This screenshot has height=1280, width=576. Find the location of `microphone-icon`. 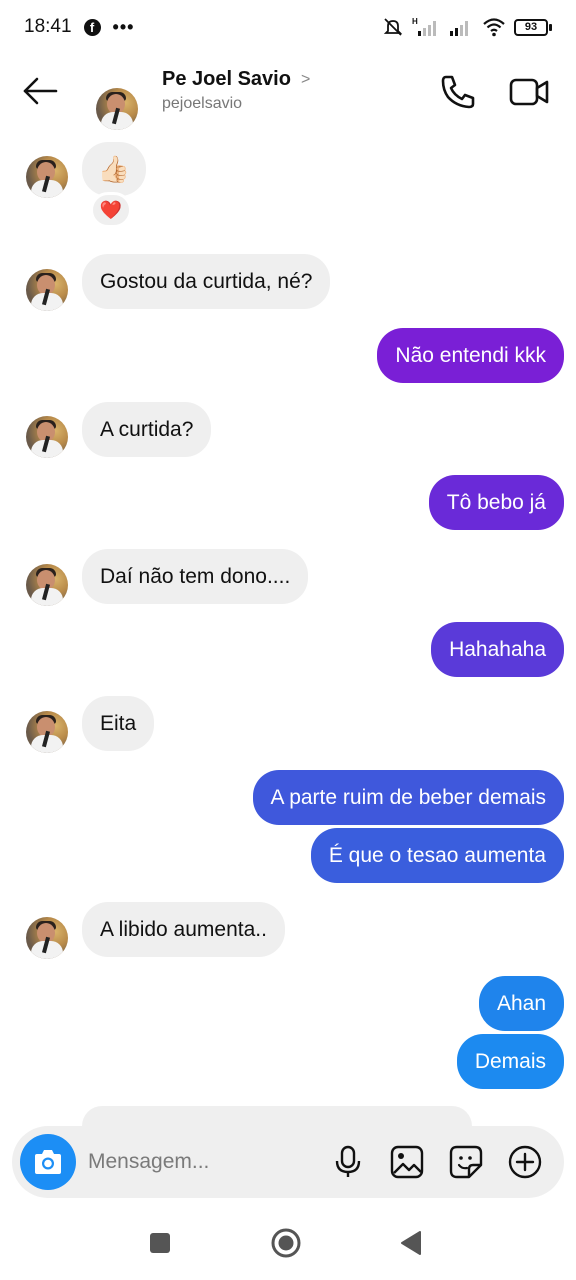

microphone-icon is located at coordinates (348, 1161).